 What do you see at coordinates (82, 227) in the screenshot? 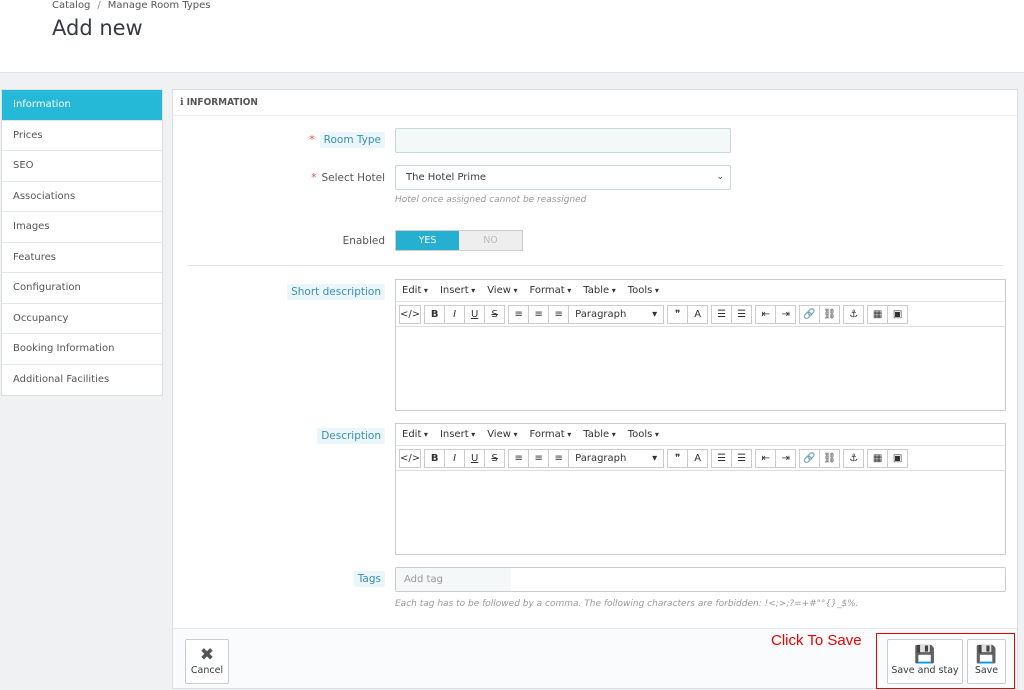
I see `sidebar-item-images: Images` at bounding box center [82, 227].